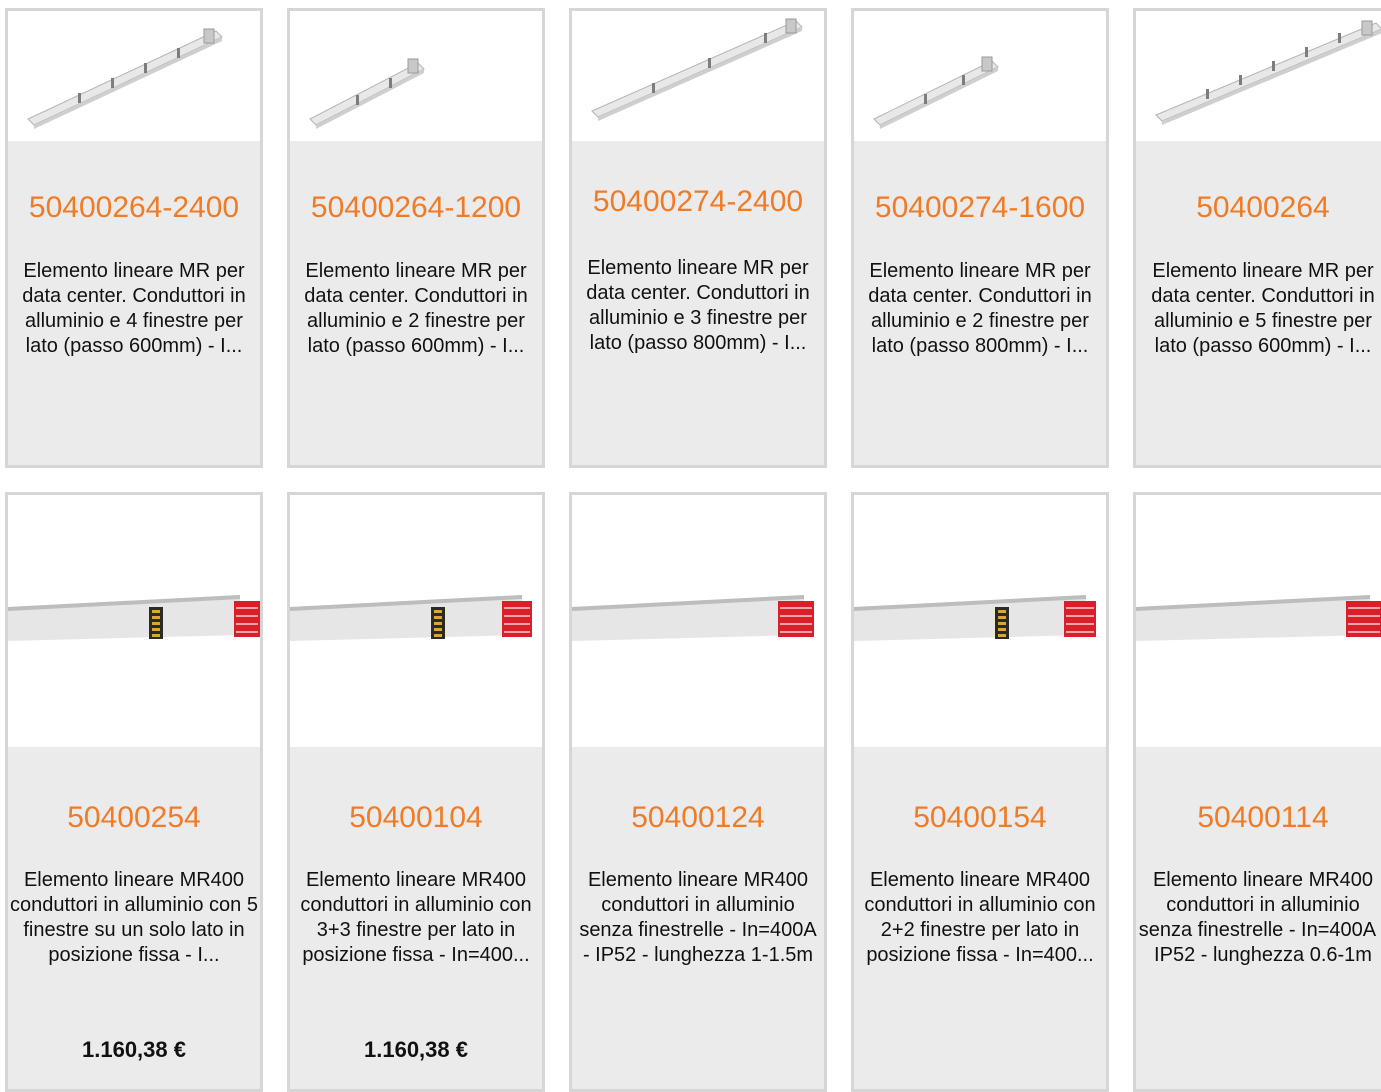 This screenshot has width=1381, height=1092. What do you see at coordinates (416, 208) in the screenshot?
I see `product-code: 50400264-1200` at bounding box center [416, 208].